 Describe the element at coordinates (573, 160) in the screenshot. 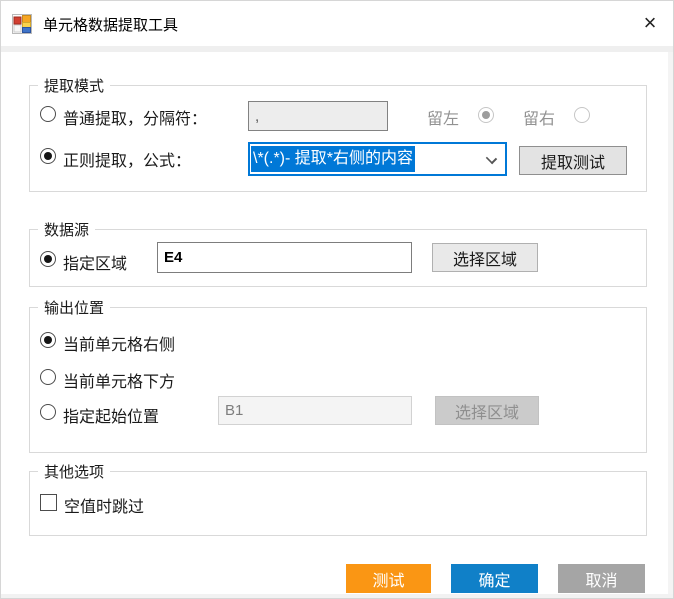

I see `extract-test-button: 提取测试` at that location.